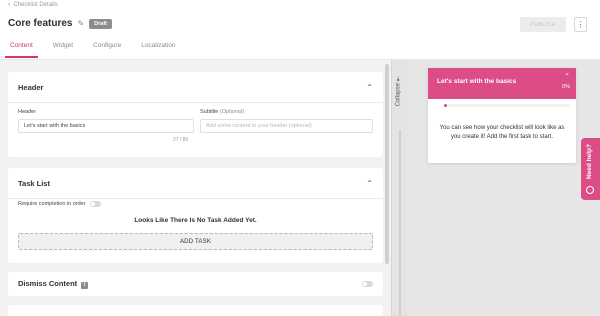 The image size is (600, 316). I want to click on require-order-row: Require completion in order, so click(59, 204).